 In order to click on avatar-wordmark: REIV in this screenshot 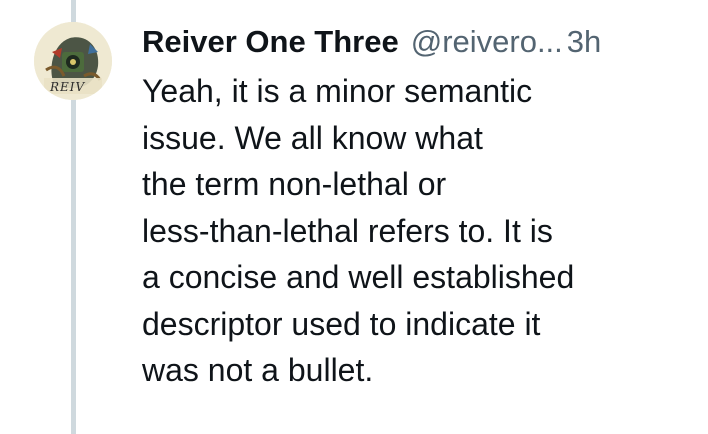, I will do `click(68, 87)`.